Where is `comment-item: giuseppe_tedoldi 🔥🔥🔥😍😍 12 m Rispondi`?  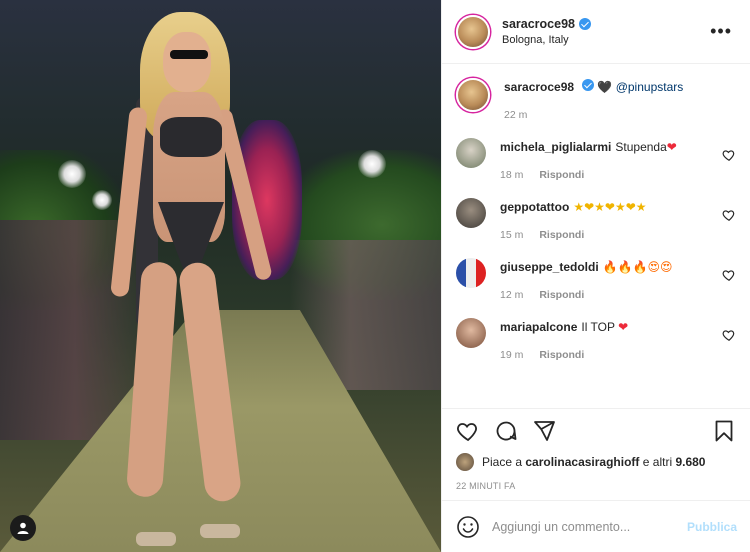 comment-item: giuseppe_tedoldi 🔥🔥🔥😍😍 12 m Rispondi is located at coordinates (596, 281).